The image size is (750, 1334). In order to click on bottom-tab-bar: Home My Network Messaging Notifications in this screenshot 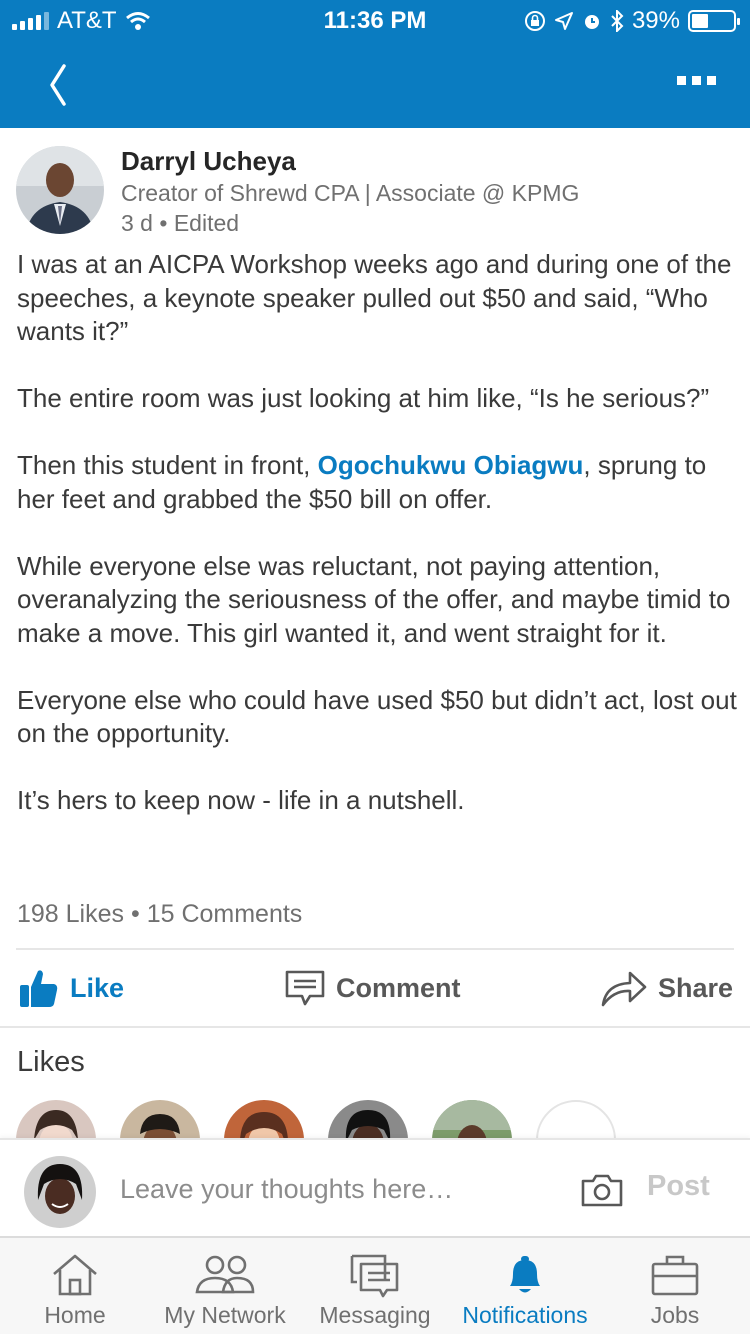, I will do `click(375, 1285)`.